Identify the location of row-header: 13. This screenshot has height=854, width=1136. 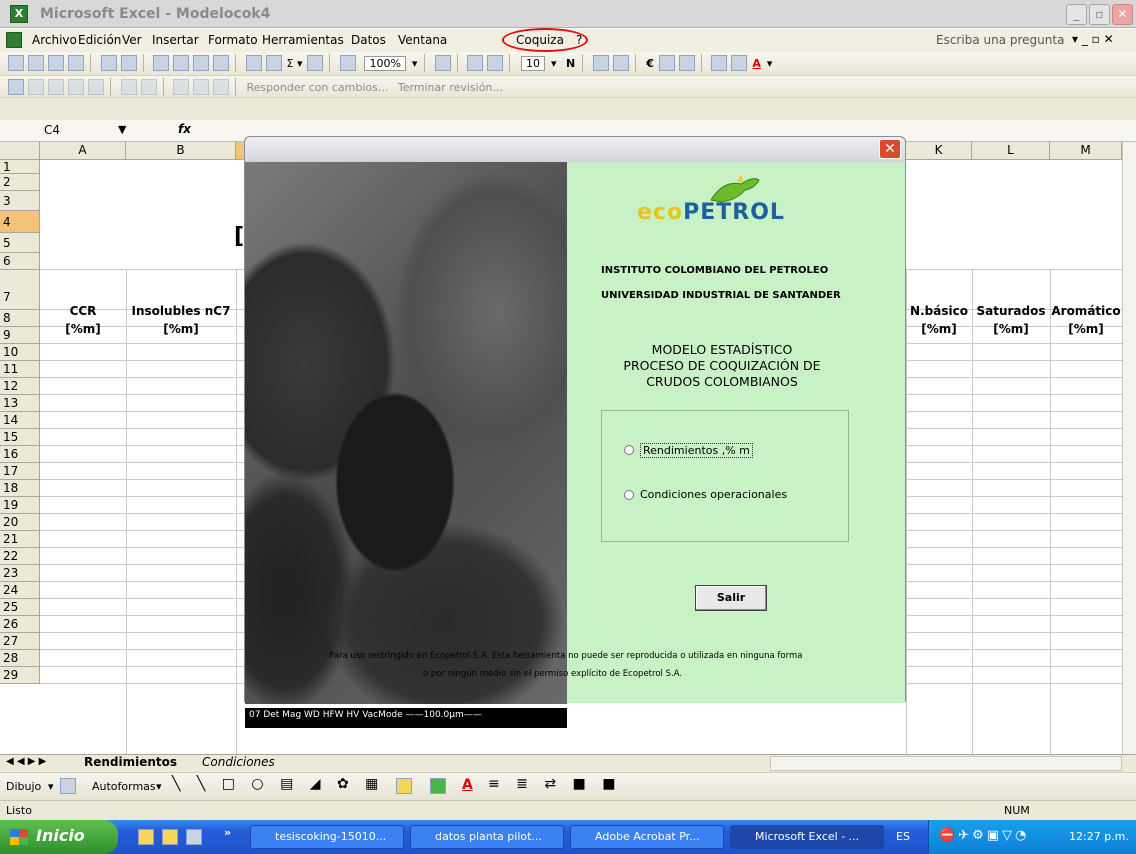
(20, 403).